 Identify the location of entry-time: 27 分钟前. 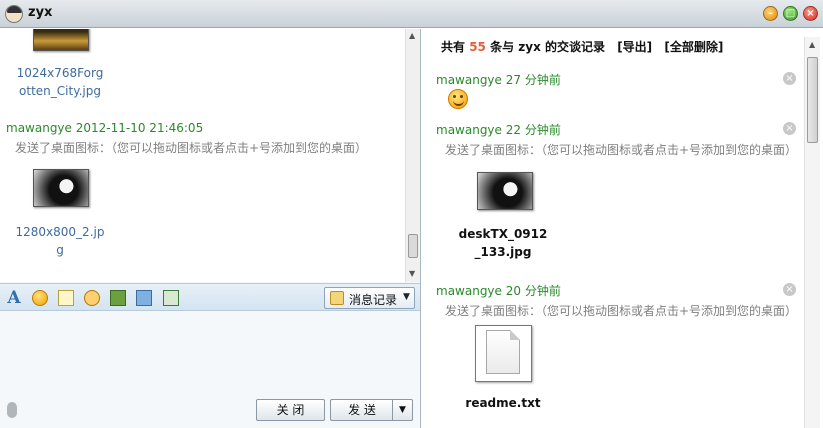
(533, 80).